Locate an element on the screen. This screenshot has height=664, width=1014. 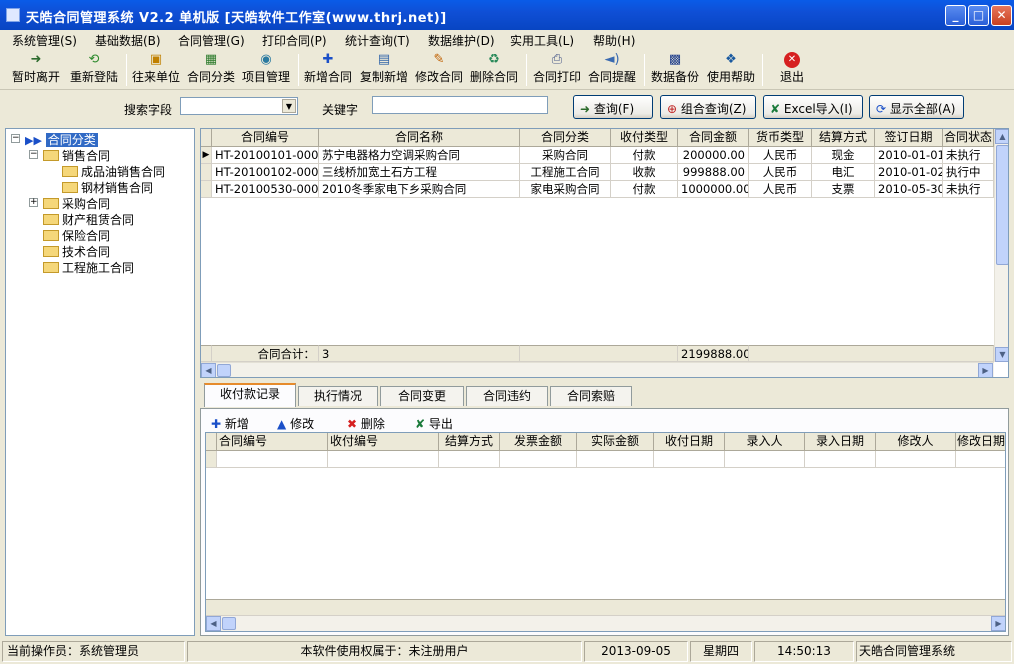
column-header: 合同分类 is located at coordinates (565, 138).